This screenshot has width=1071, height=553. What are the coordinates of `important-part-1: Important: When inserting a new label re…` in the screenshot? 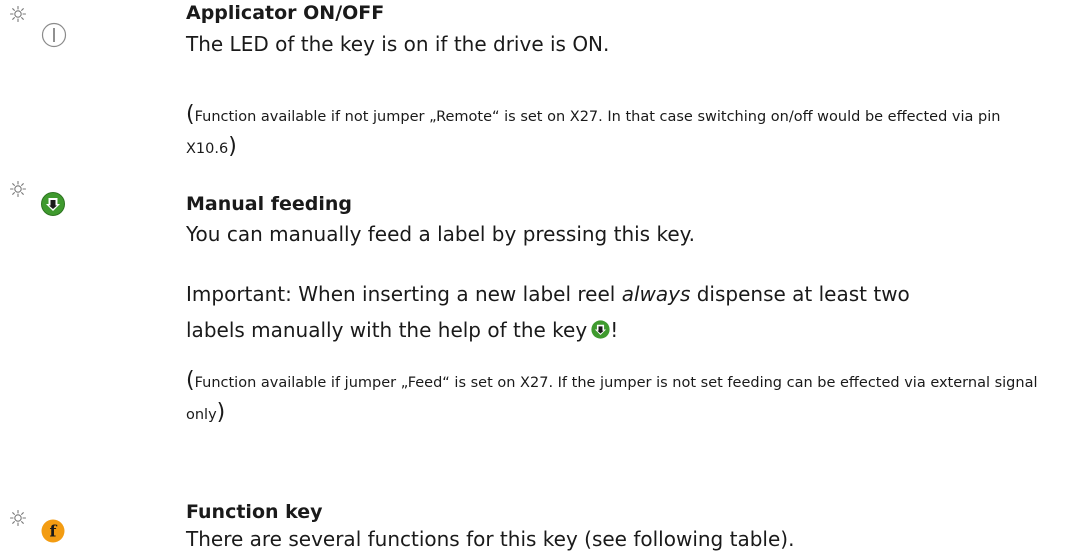 It's located at (404, 294).